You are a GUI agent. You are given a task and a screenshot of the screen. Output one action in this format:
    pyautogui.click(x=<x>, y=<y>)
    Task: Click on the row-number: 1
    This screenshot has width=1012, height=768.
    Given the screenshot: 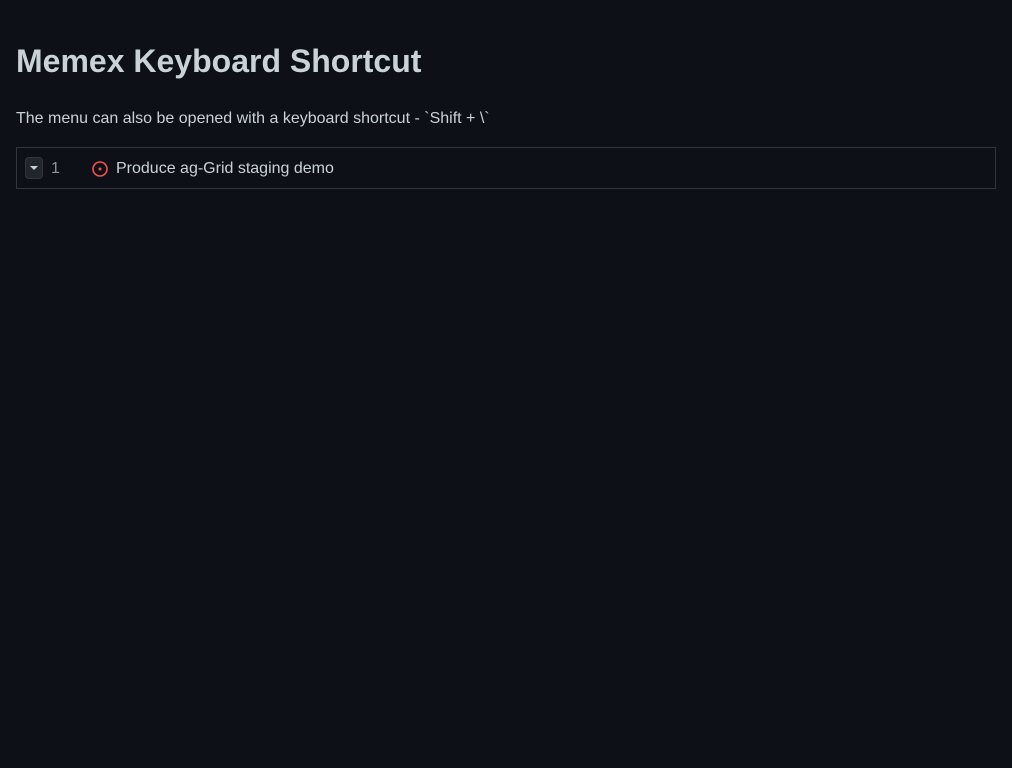 What is the action you would take?
    pyautogui.click(x=55, y=168)
    